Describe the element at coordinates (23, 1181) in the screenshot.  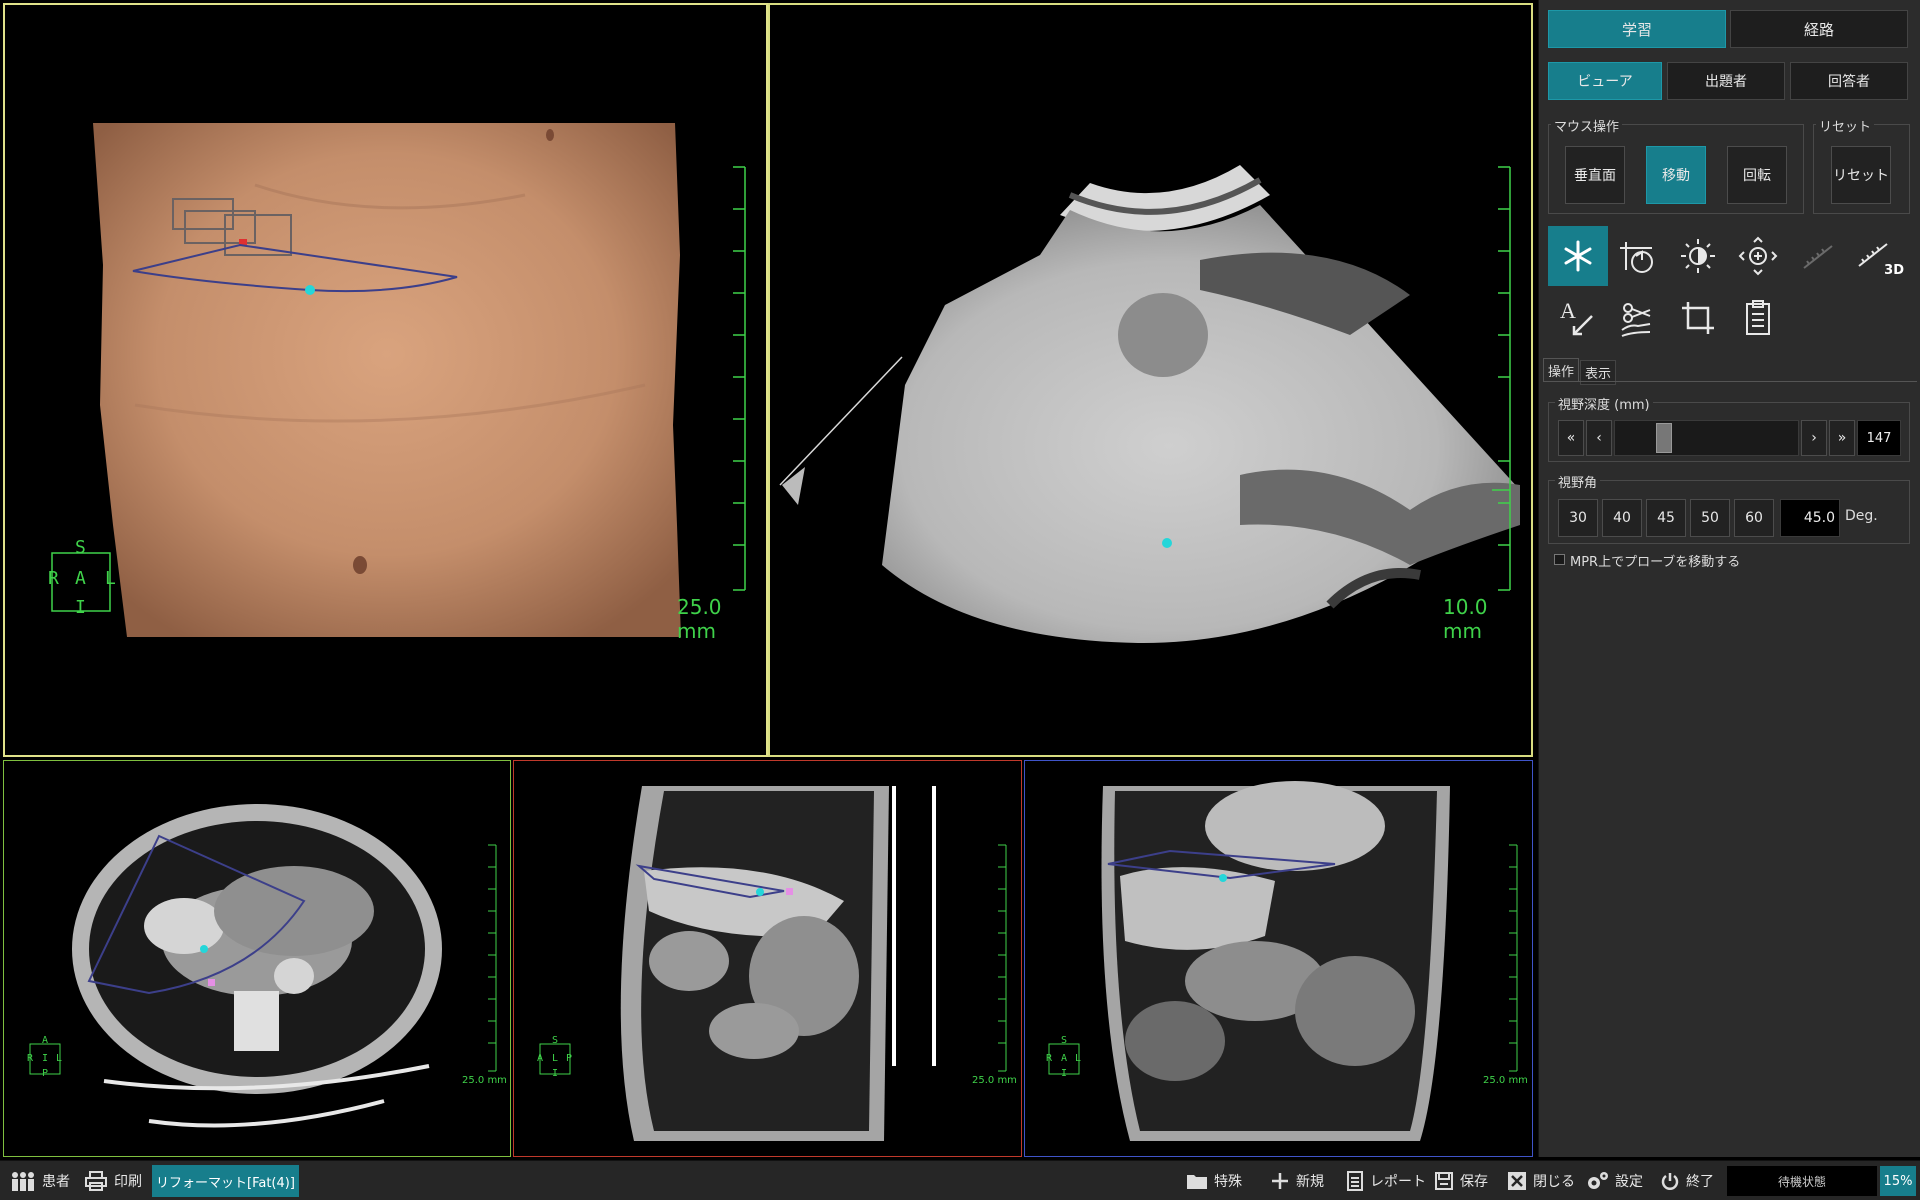
I see `patients-icon` at that location.